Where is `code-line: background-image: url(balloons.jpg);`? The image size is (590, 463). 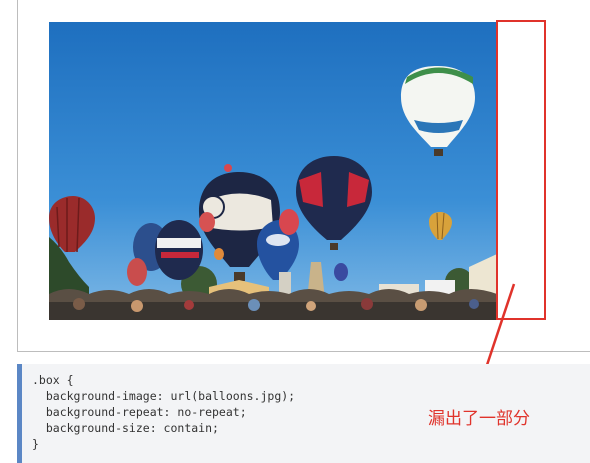 code-line: background-image: url(balloons.jpg); is located at coordinates (164, 396).